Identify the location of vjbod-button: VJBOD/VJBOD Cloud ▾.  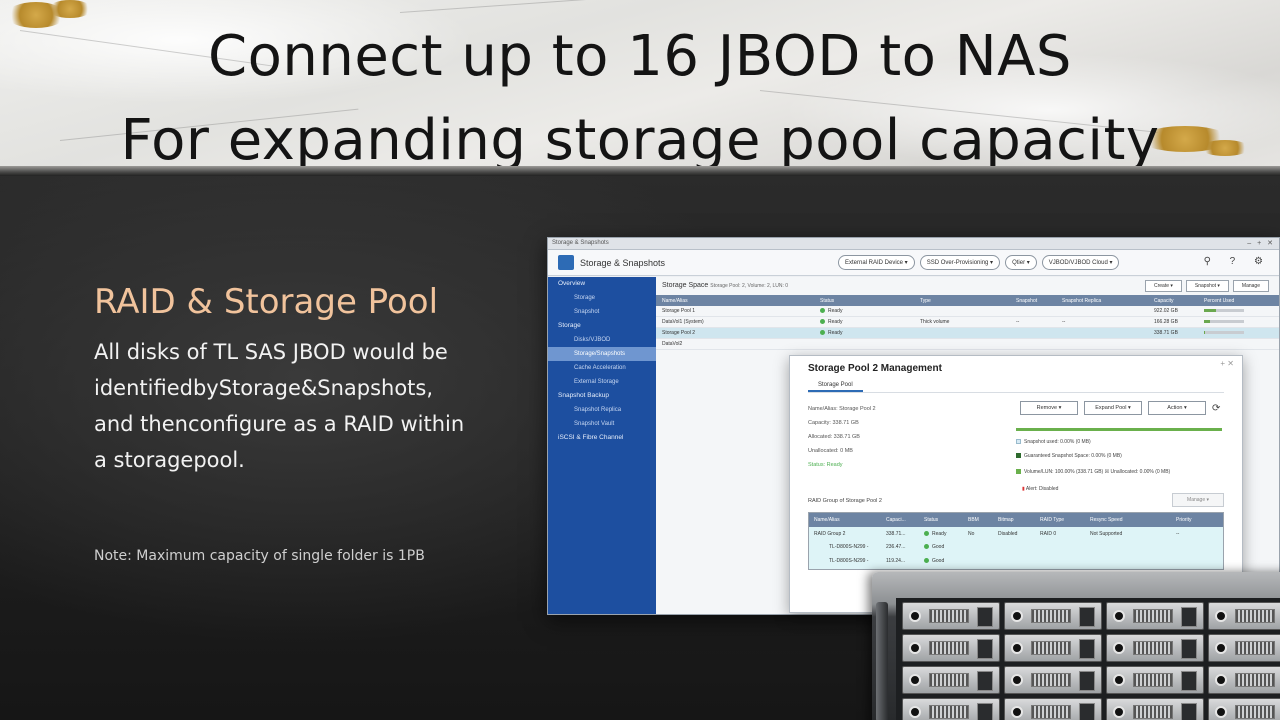
(1080, 262).